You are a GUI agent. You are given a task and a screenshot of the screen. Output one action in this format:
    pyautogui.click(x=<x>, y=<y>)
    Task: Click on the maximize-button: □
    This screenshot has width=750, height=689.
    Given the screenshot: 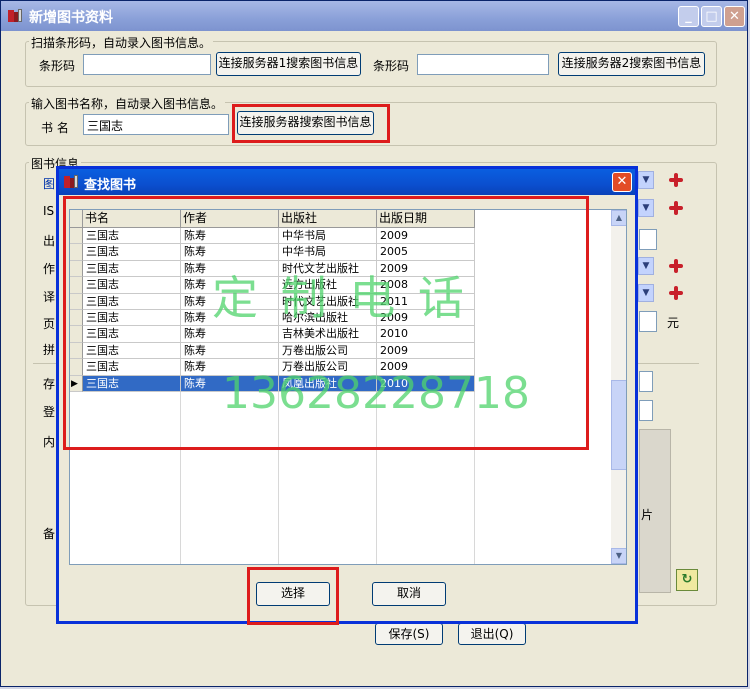 What is the action you would take?
    pyautogui.click(x=711, y=16)
    